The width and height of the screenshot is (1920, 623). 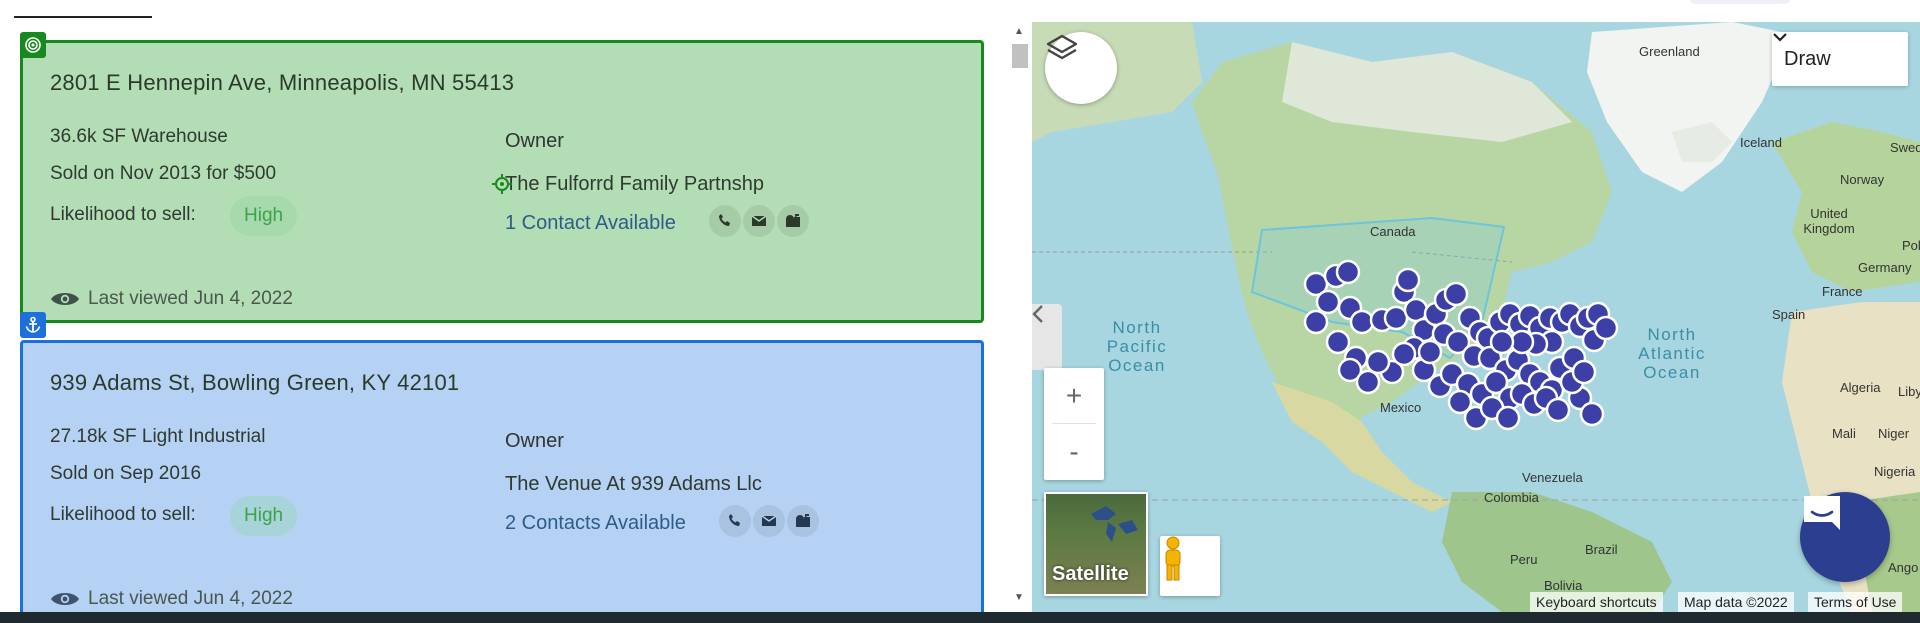 I want to click on map-label-mali: Mali, so click(x=1844, y=433).